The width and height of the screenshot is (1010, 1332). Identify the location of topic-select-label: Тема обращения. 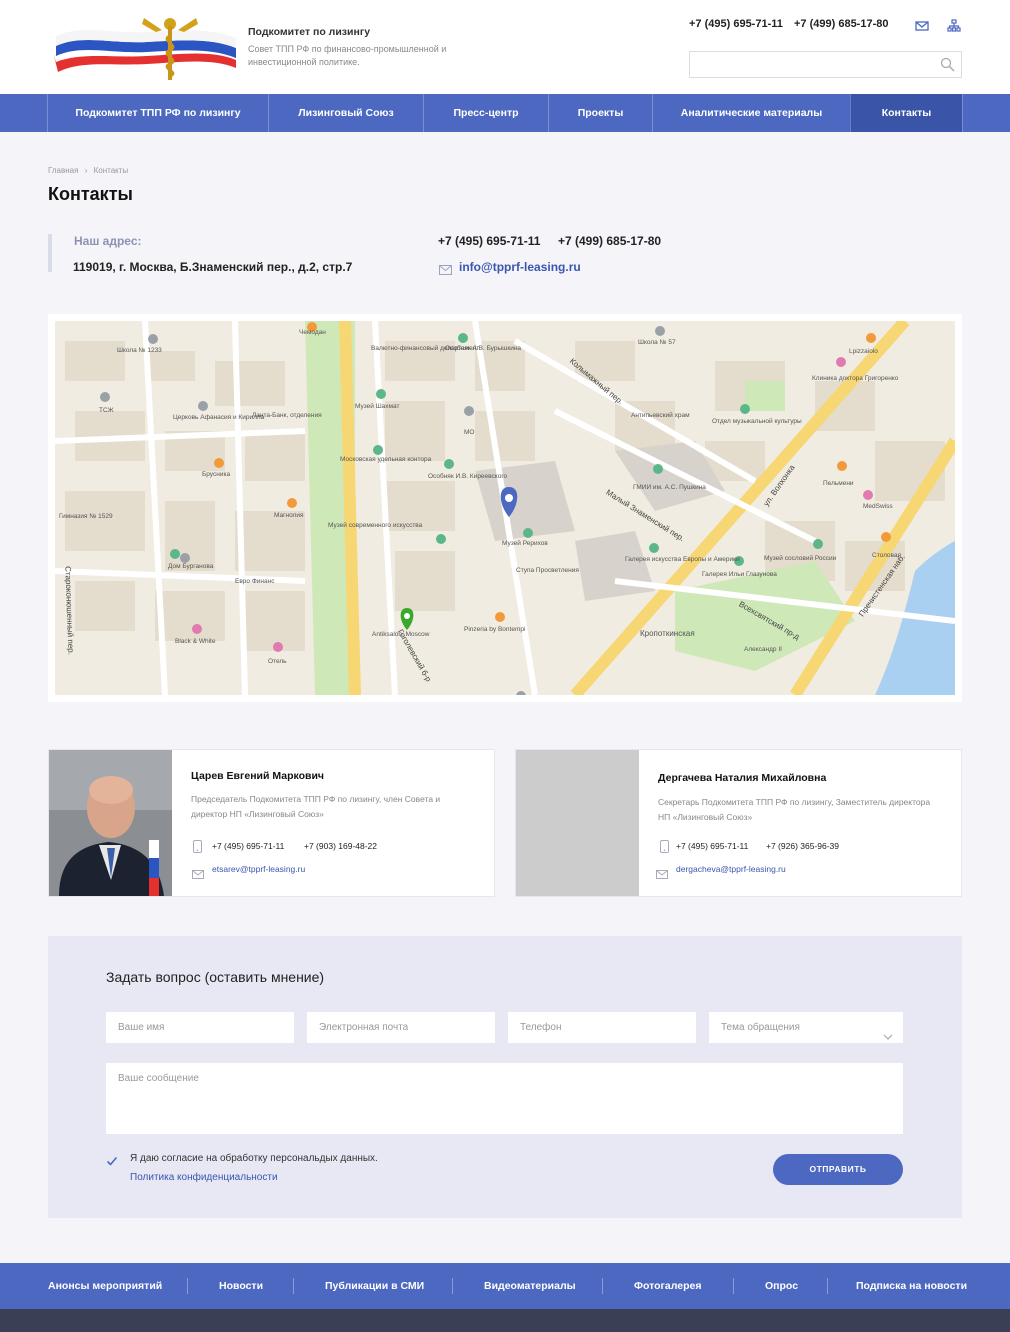
(760, 1027).